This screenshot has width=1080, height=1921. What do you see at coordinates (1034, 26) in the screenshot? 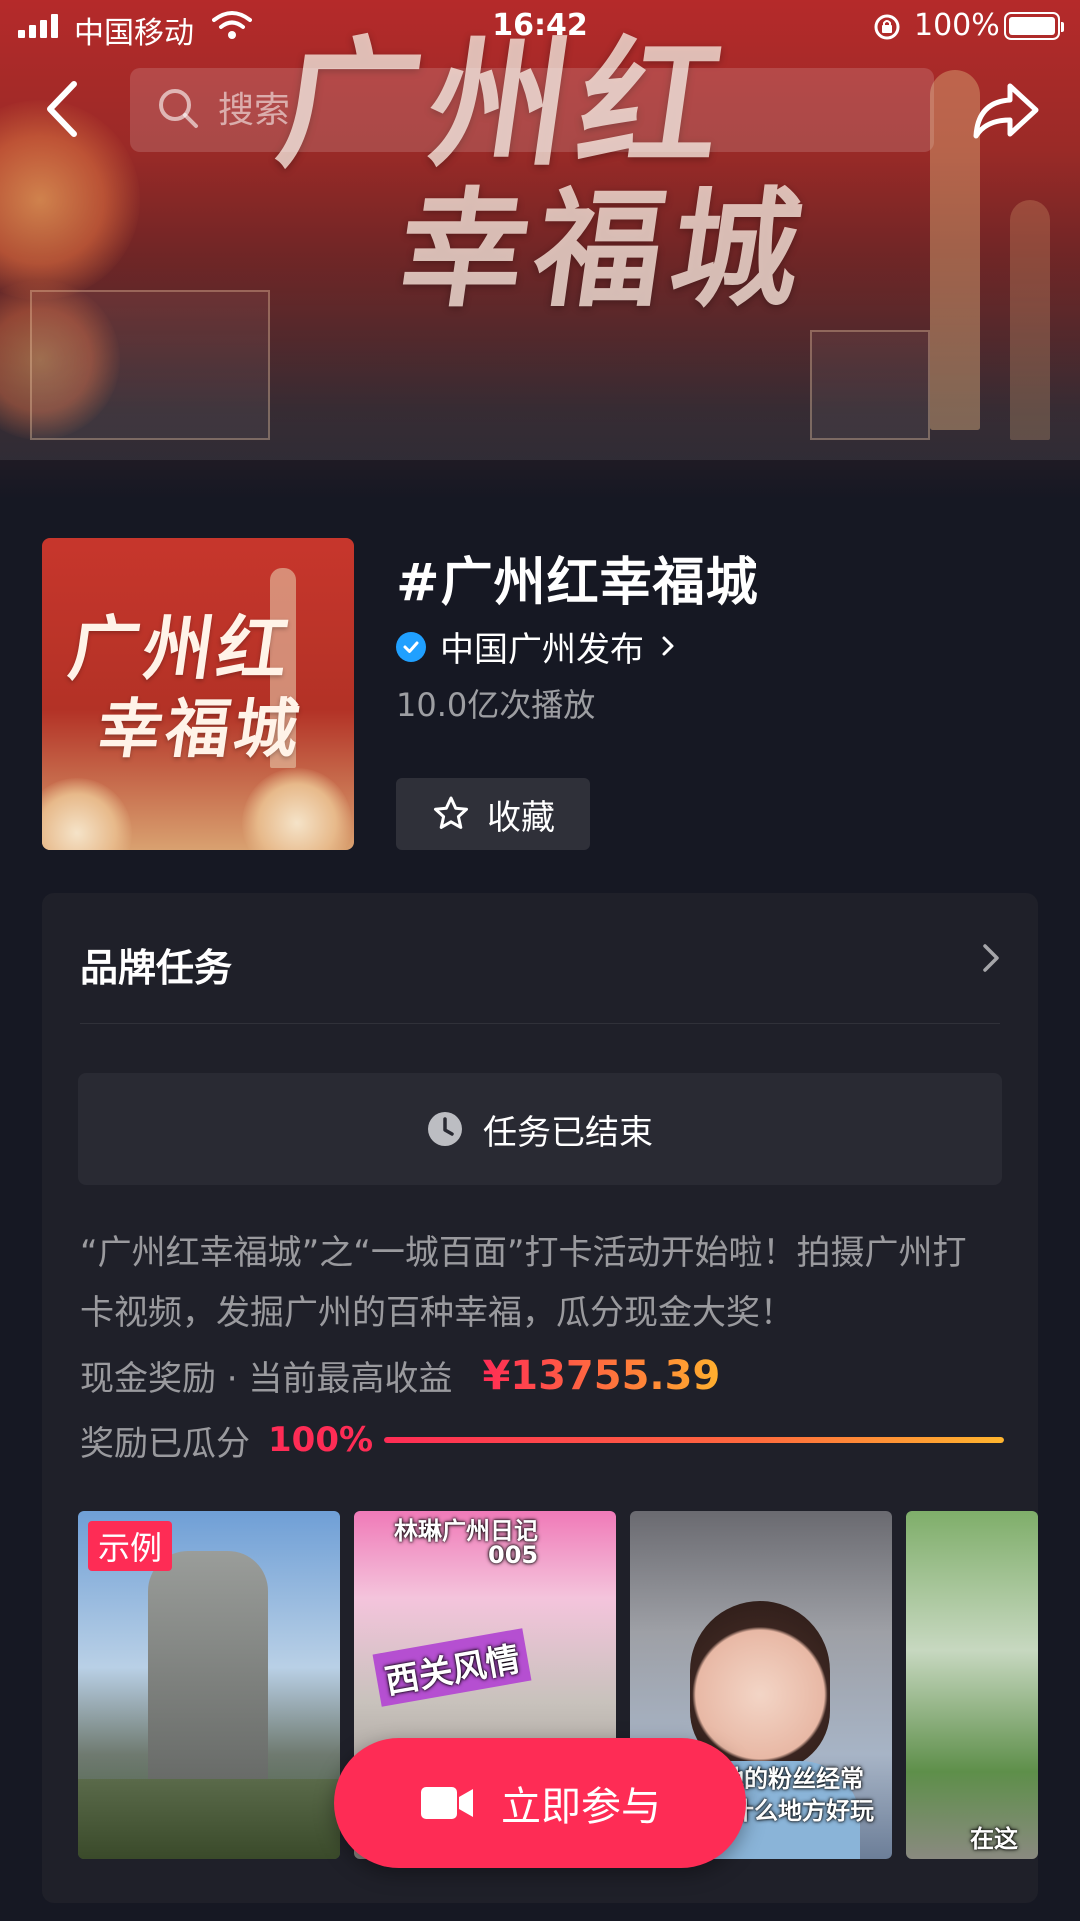
I see `battery-icon` at bounding box center [1034, 26].